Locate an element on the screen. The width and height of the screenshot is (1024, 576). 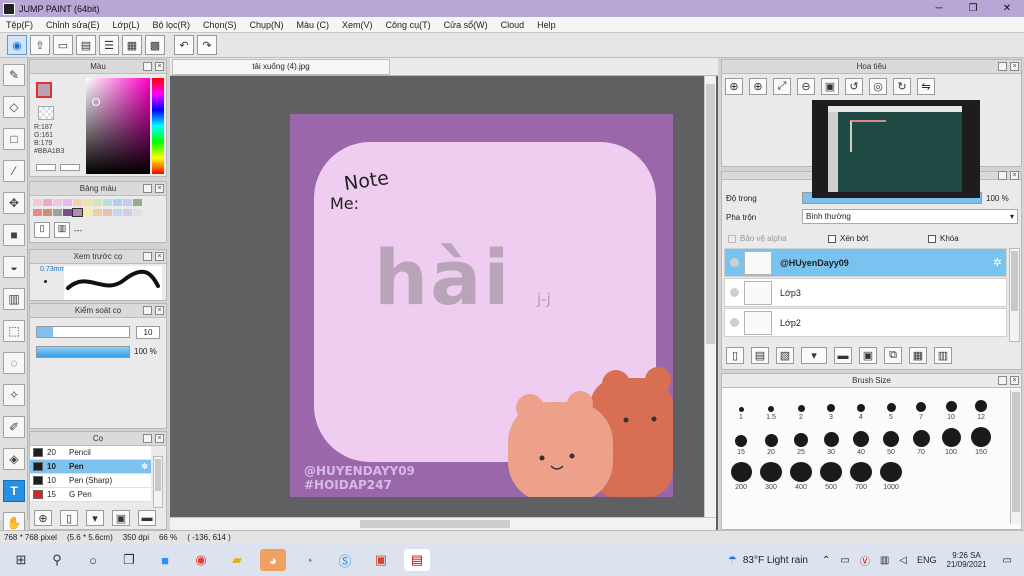
zoom-in-icon: ⊕ is located at coordinates (734, 86).